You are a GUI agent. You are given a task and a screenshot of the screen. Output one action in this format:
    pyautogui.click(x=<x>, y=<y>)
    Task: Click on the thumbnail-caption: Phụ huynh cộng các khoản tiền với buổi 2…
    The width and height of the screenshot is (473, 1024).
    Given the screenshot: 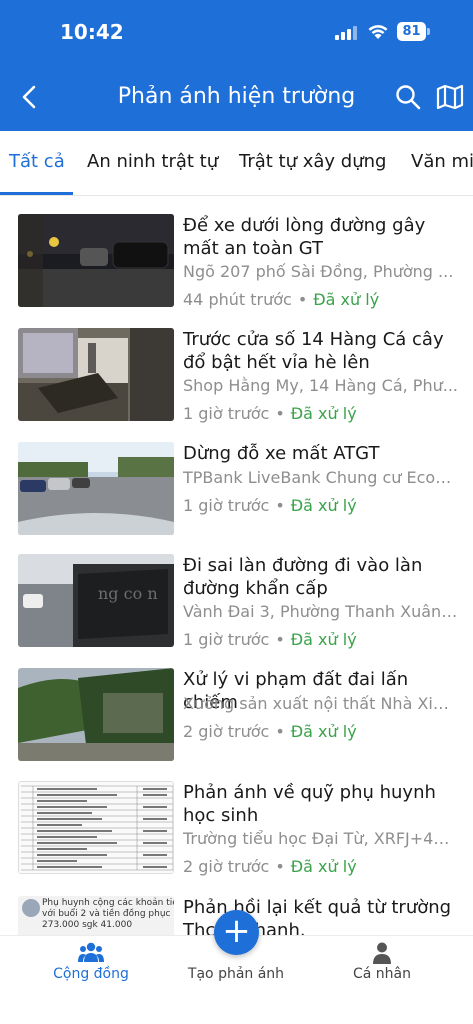 What is the action you would take?
    pyautogui.click(x=108, y=914)
    